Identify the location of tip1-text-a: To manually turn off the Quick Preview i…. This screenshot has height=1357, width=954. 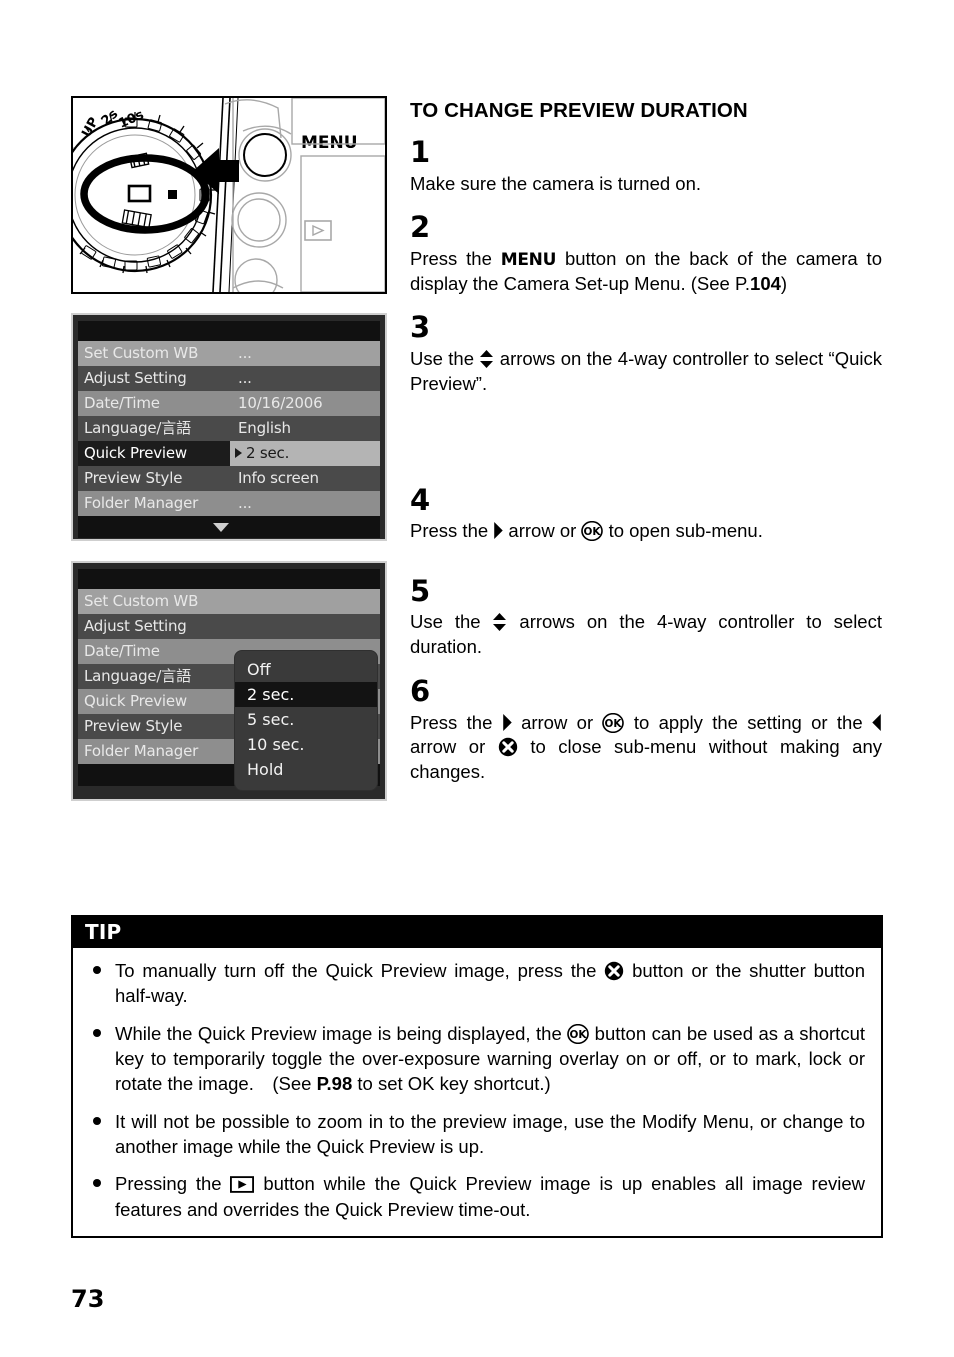
(360, 970).